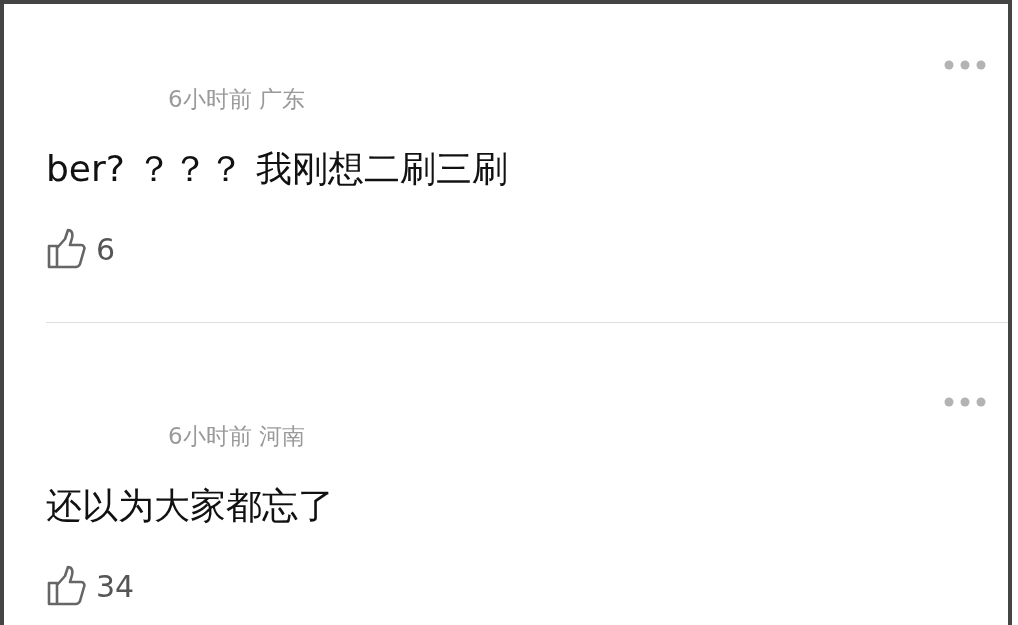  Describe the element at coordinates (277, 169) in the screenshot. I see `comment-text: ber? ？？？ 我刚想二刷三刷` at that location.